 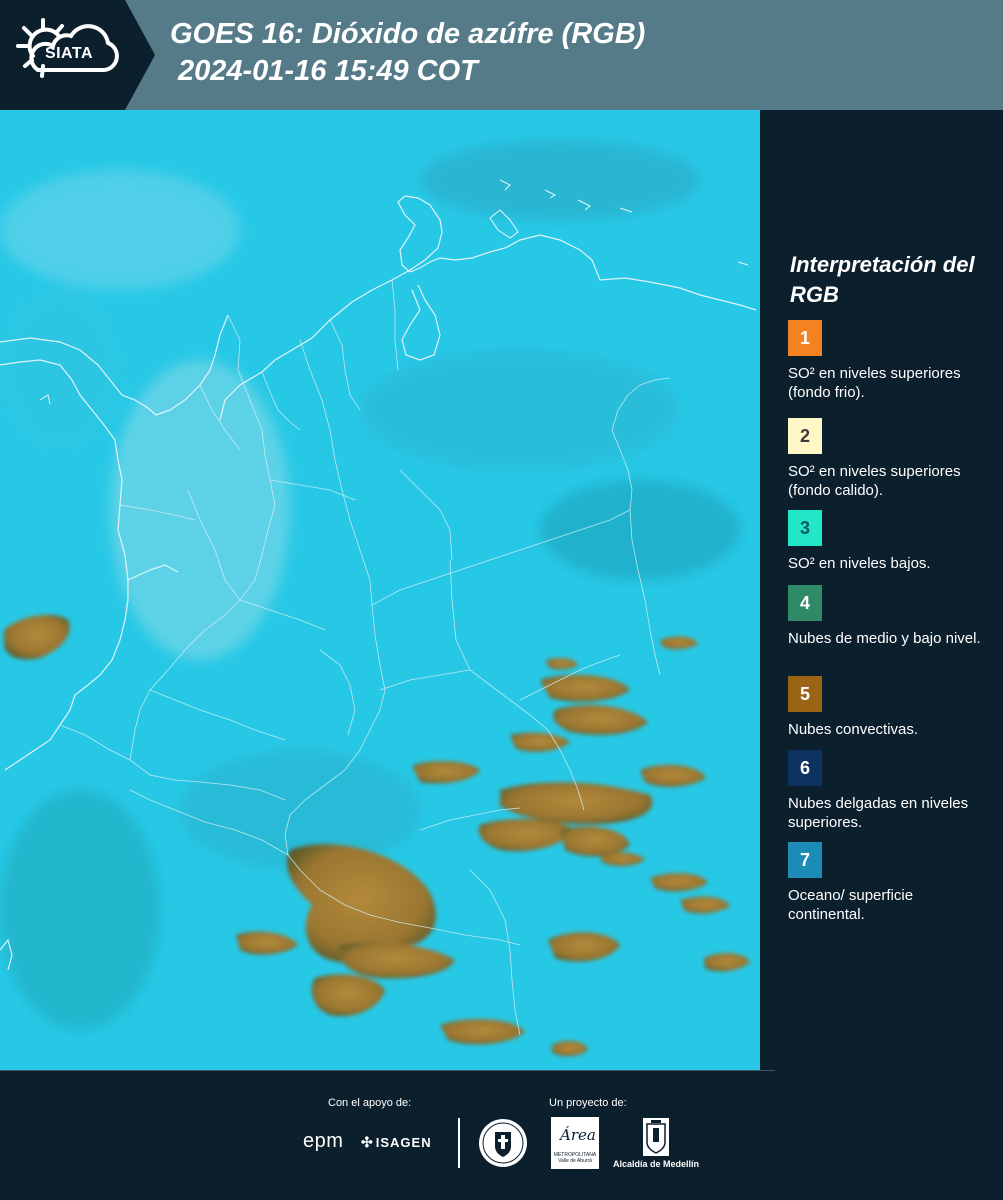 I want to click on medellin-seal-icon, so click(x=503, y=1143).